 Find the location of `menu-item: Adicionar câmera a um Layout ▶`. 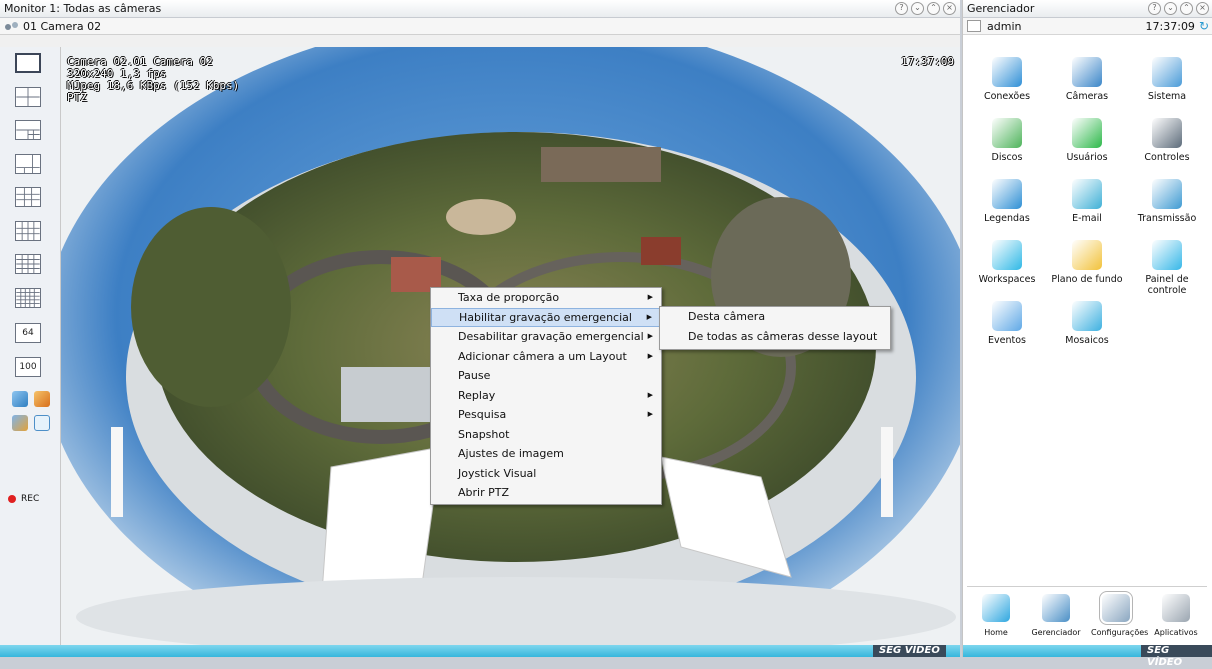

menu-item: Adicionar câmera a um Layout ▶ is located at coordinates (546, 357).